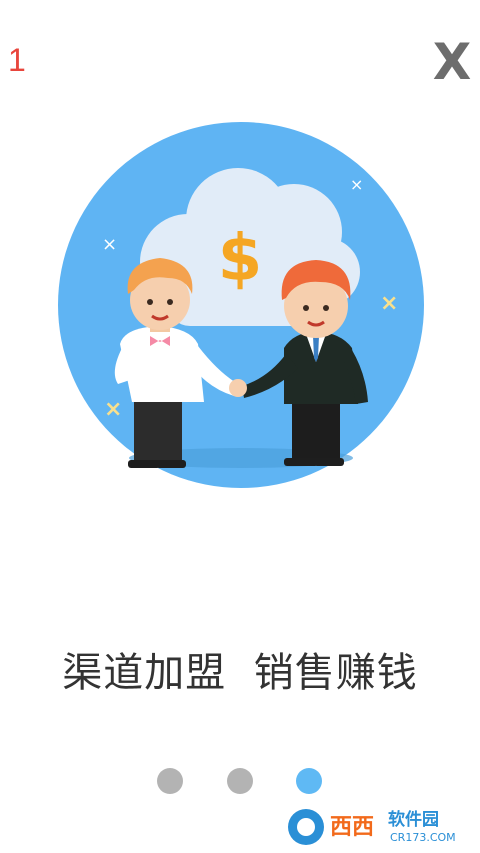 The image size is (480, 853). I want to click on dollar-sign-icon: $, so click(240, 259).